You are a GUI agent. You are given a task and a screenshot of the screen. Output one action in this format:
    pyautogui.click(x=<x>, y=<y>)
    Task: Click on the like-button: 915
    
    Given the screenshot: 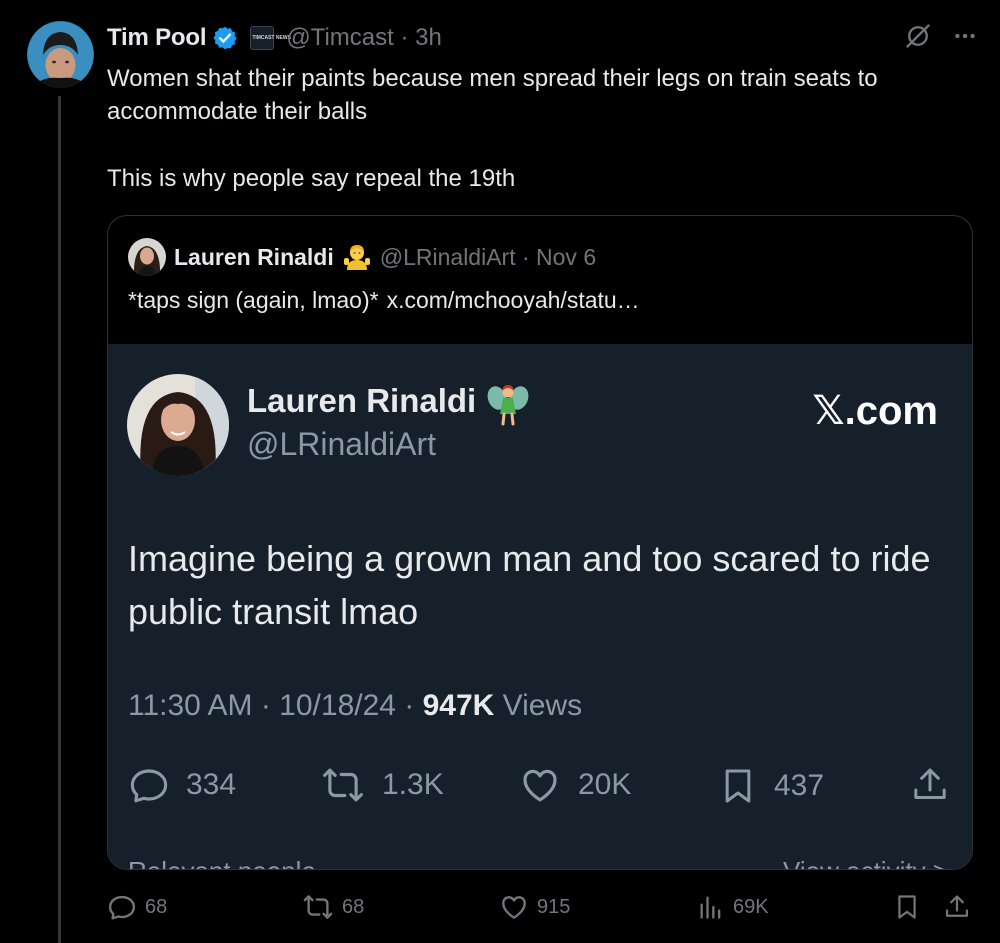 What is the action you would take?
    pyautogui.click(x=534, y=907)
    